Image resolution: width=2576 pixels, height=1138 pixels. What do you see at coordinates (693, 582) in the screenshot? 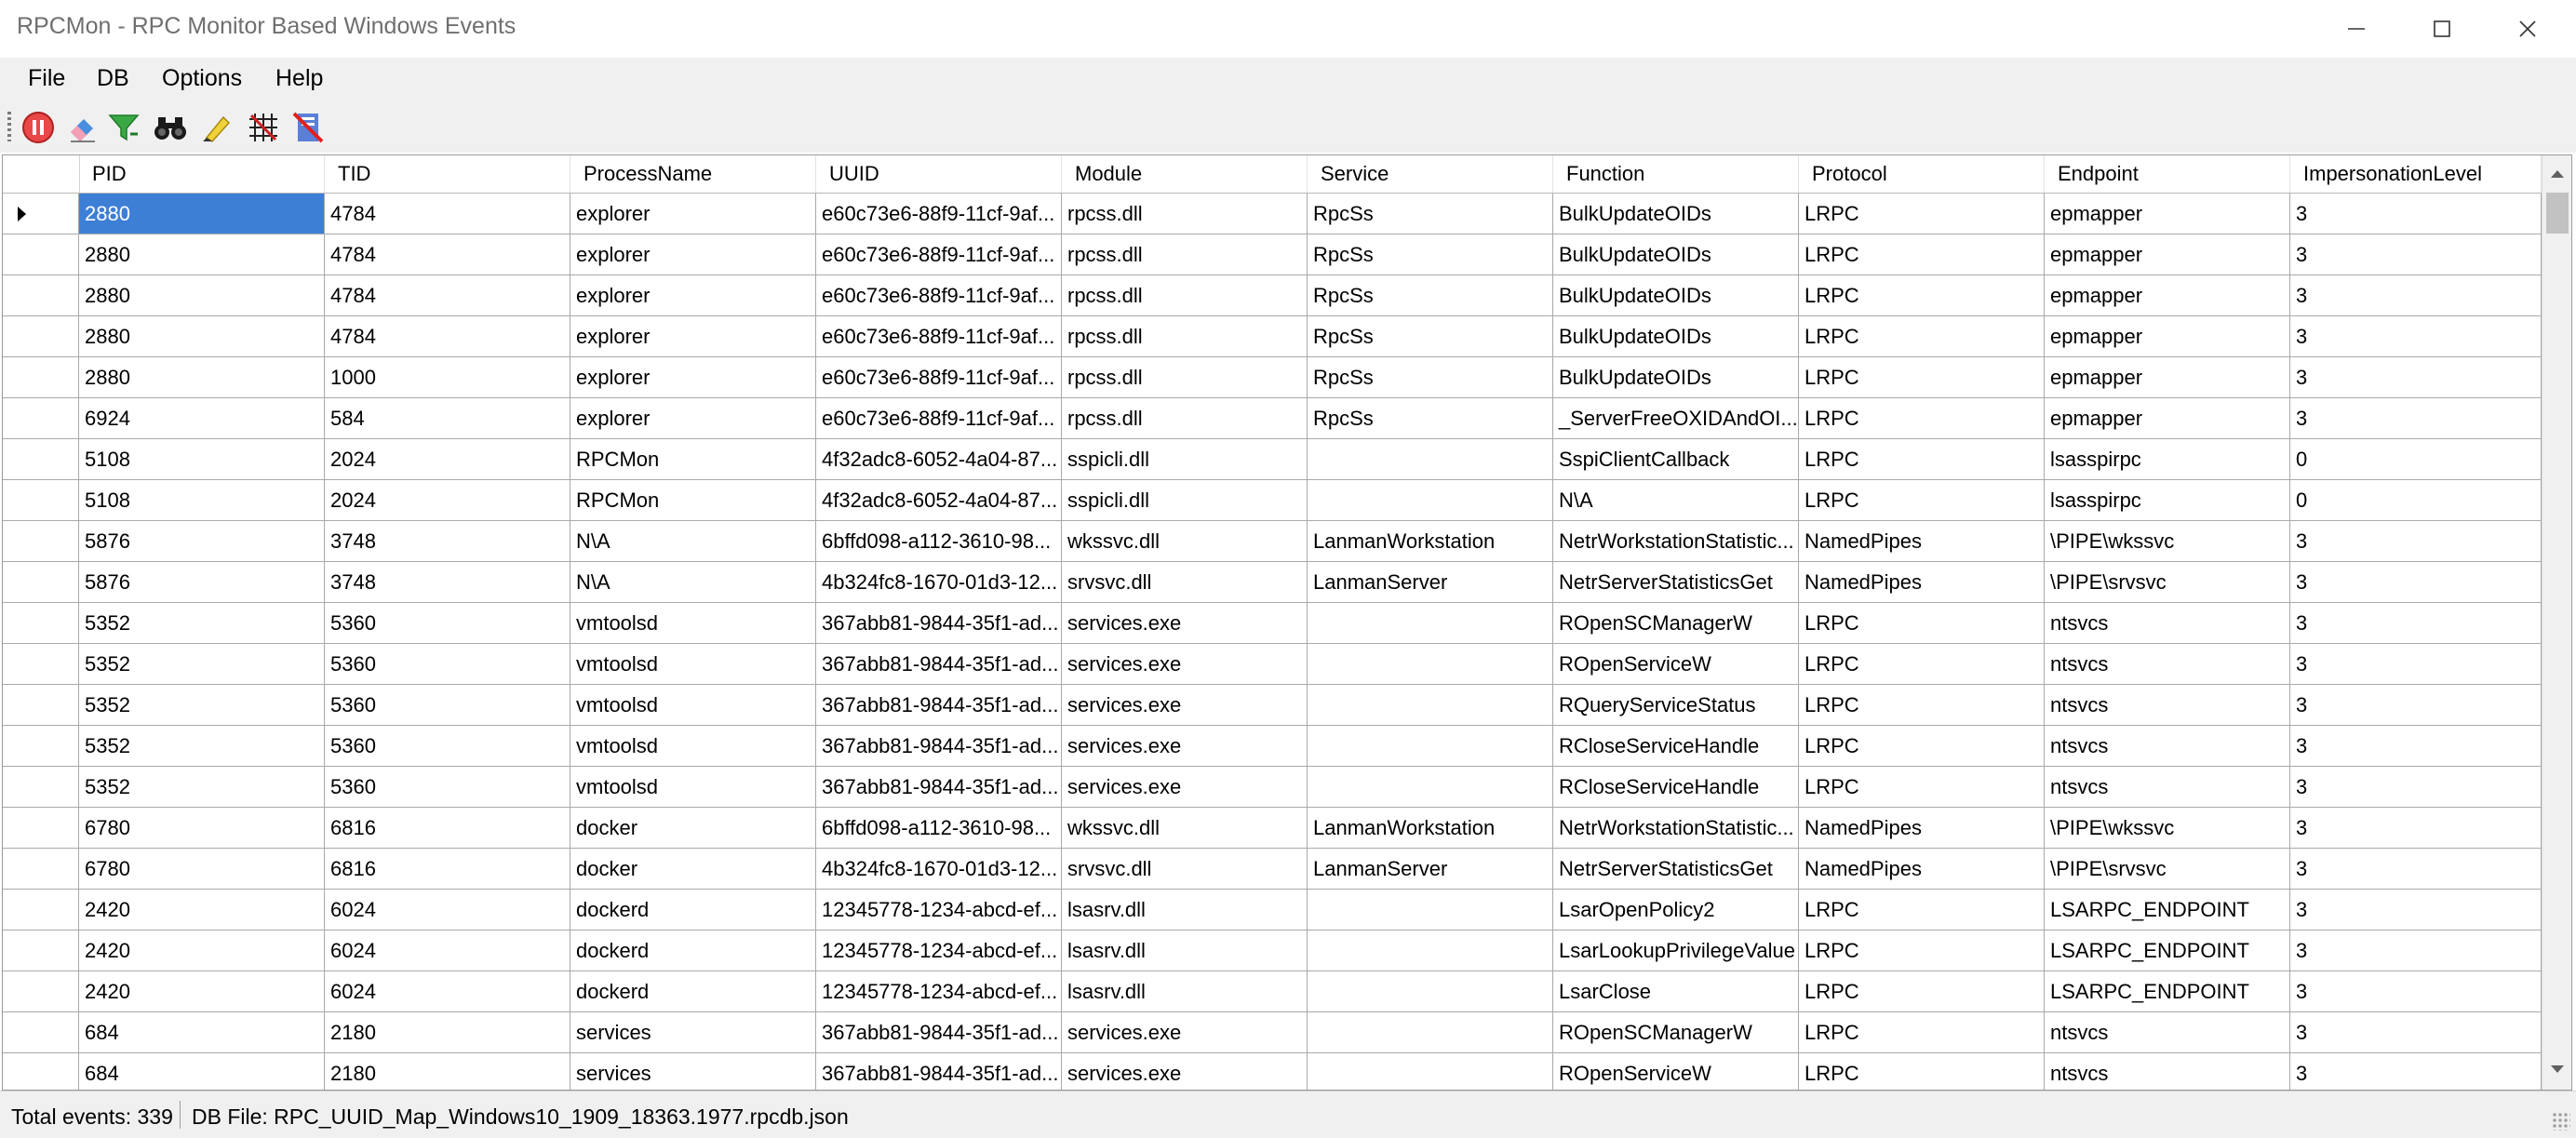
I see `cell-process-name: N\A` at bounding box center [693, 582].